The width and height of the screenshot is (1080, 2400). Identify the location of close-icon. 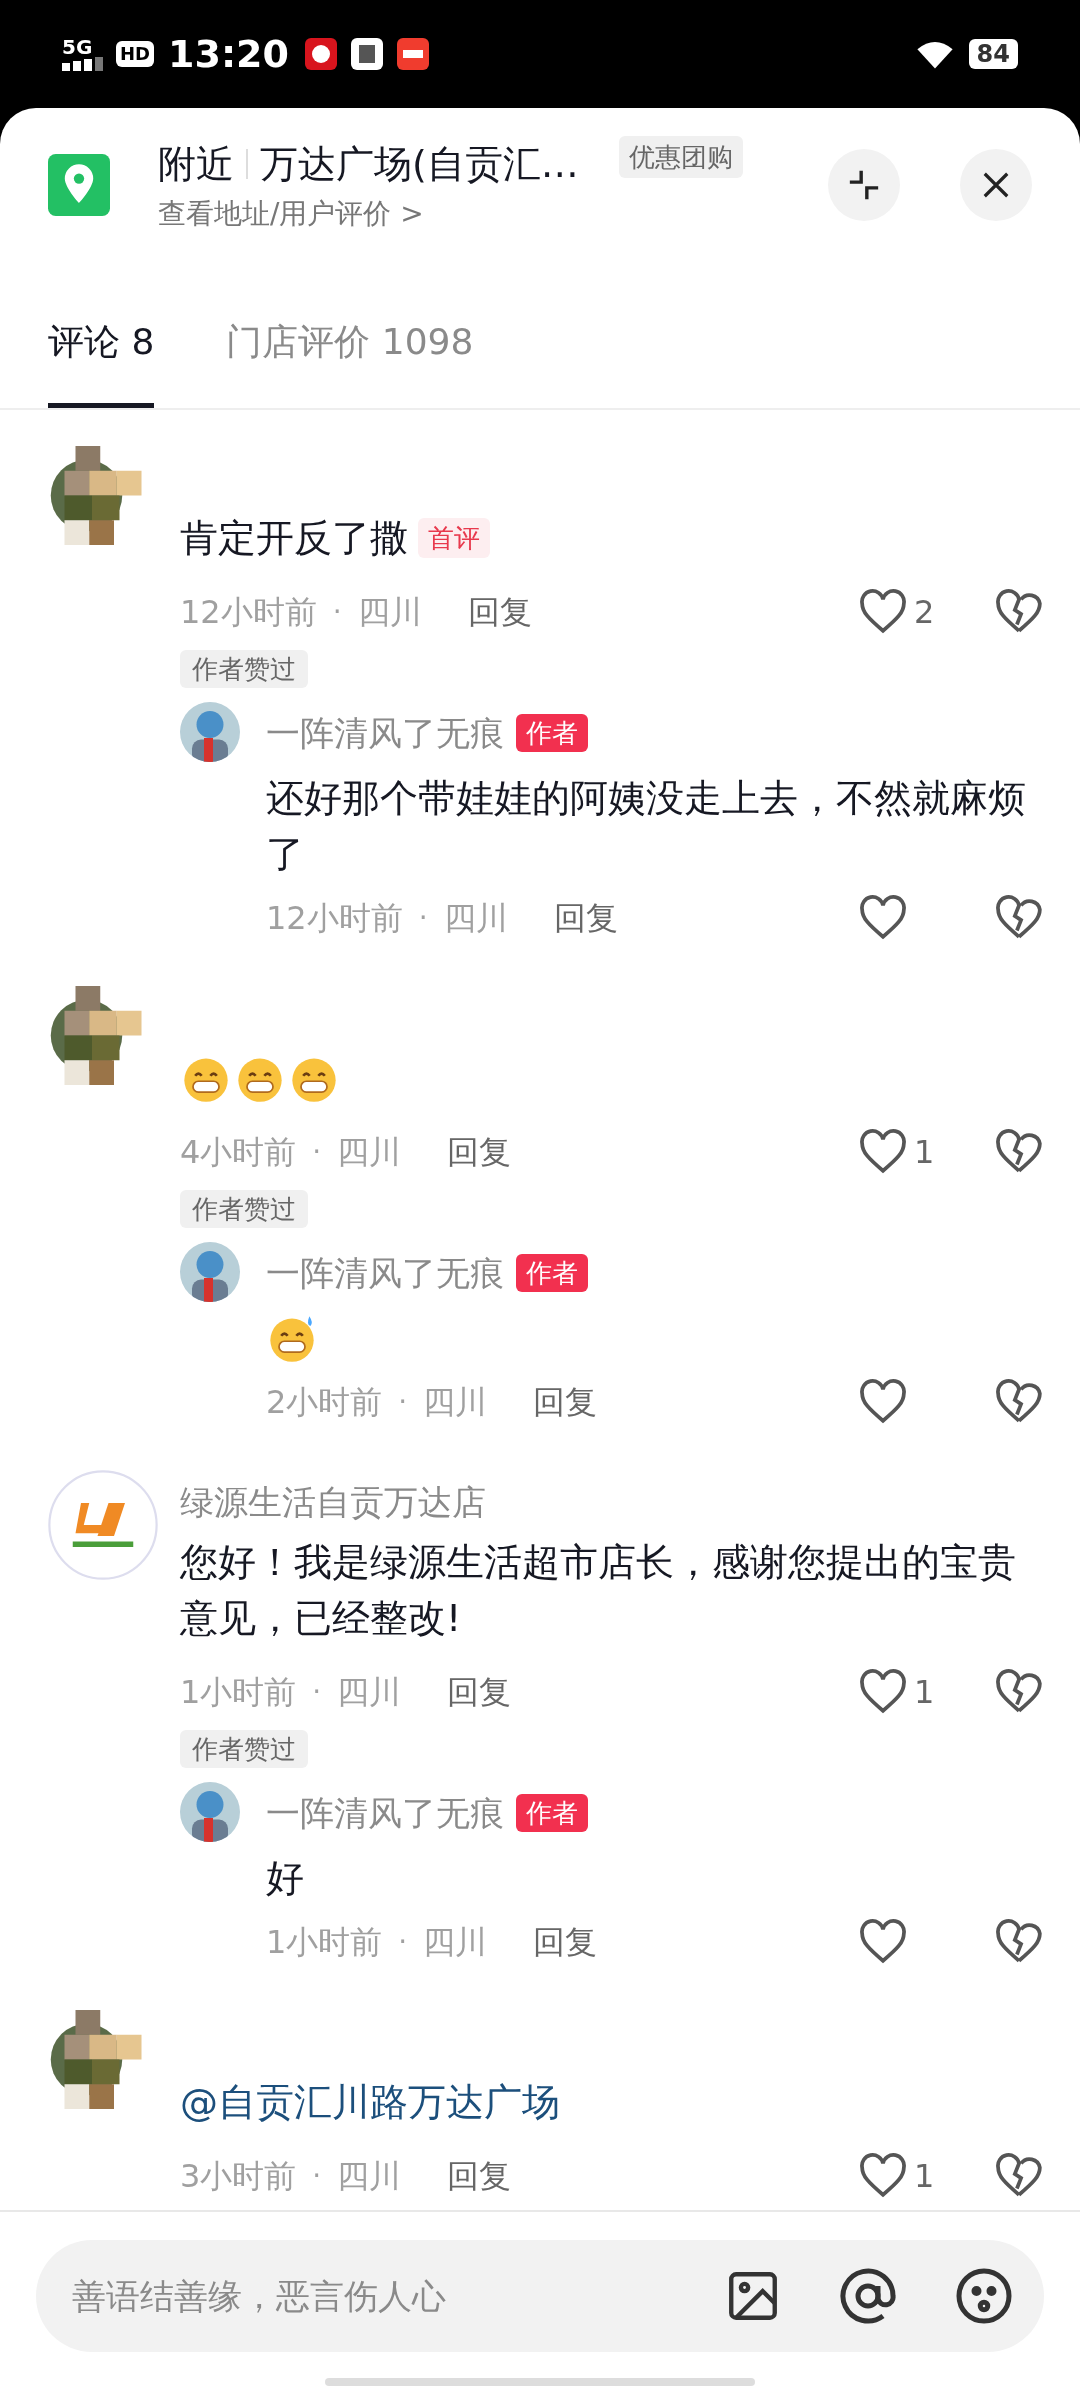
(996, 185).